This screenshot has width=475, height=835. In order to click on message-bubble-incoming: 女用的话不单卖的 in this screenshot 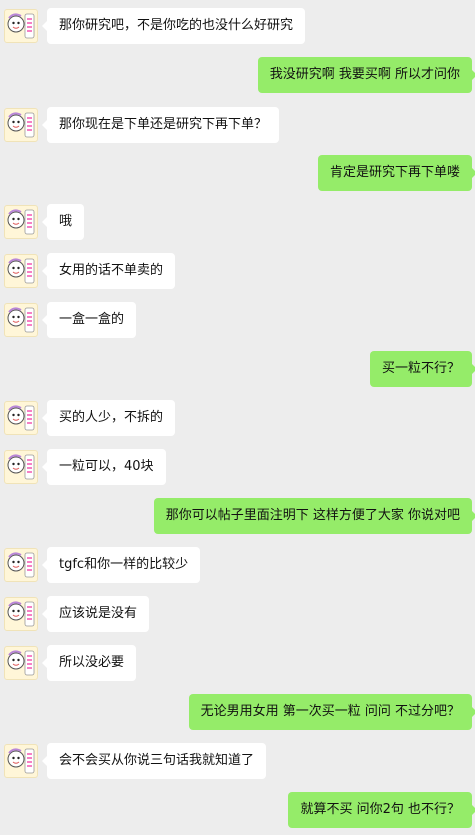, I will do `click(108, 271)`.